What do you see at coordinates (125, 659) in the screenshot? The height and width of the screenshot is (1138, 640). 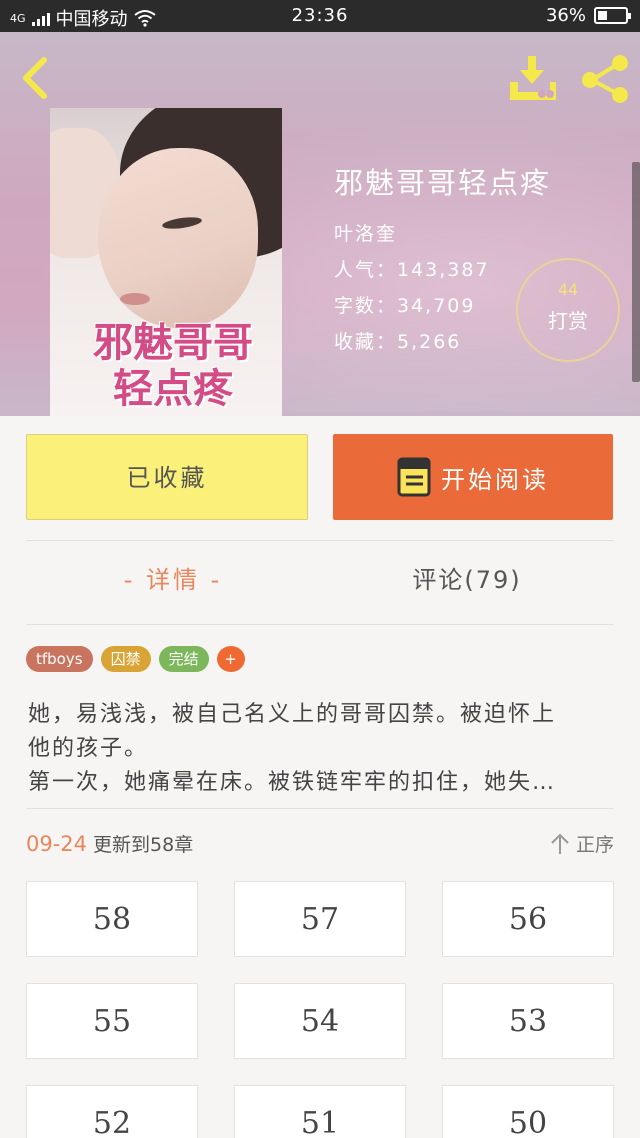 I see `tag-imprison: 囚禁` at bounding box center [125, 659].